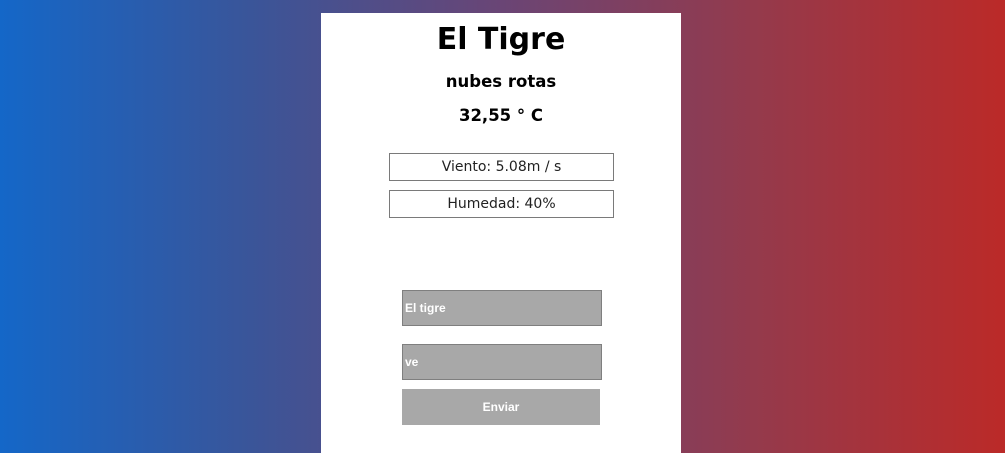 This screenshot has width=1005, height=453. I want to click on wind-info: Viento: 5.08m / s, so click(501, 167).